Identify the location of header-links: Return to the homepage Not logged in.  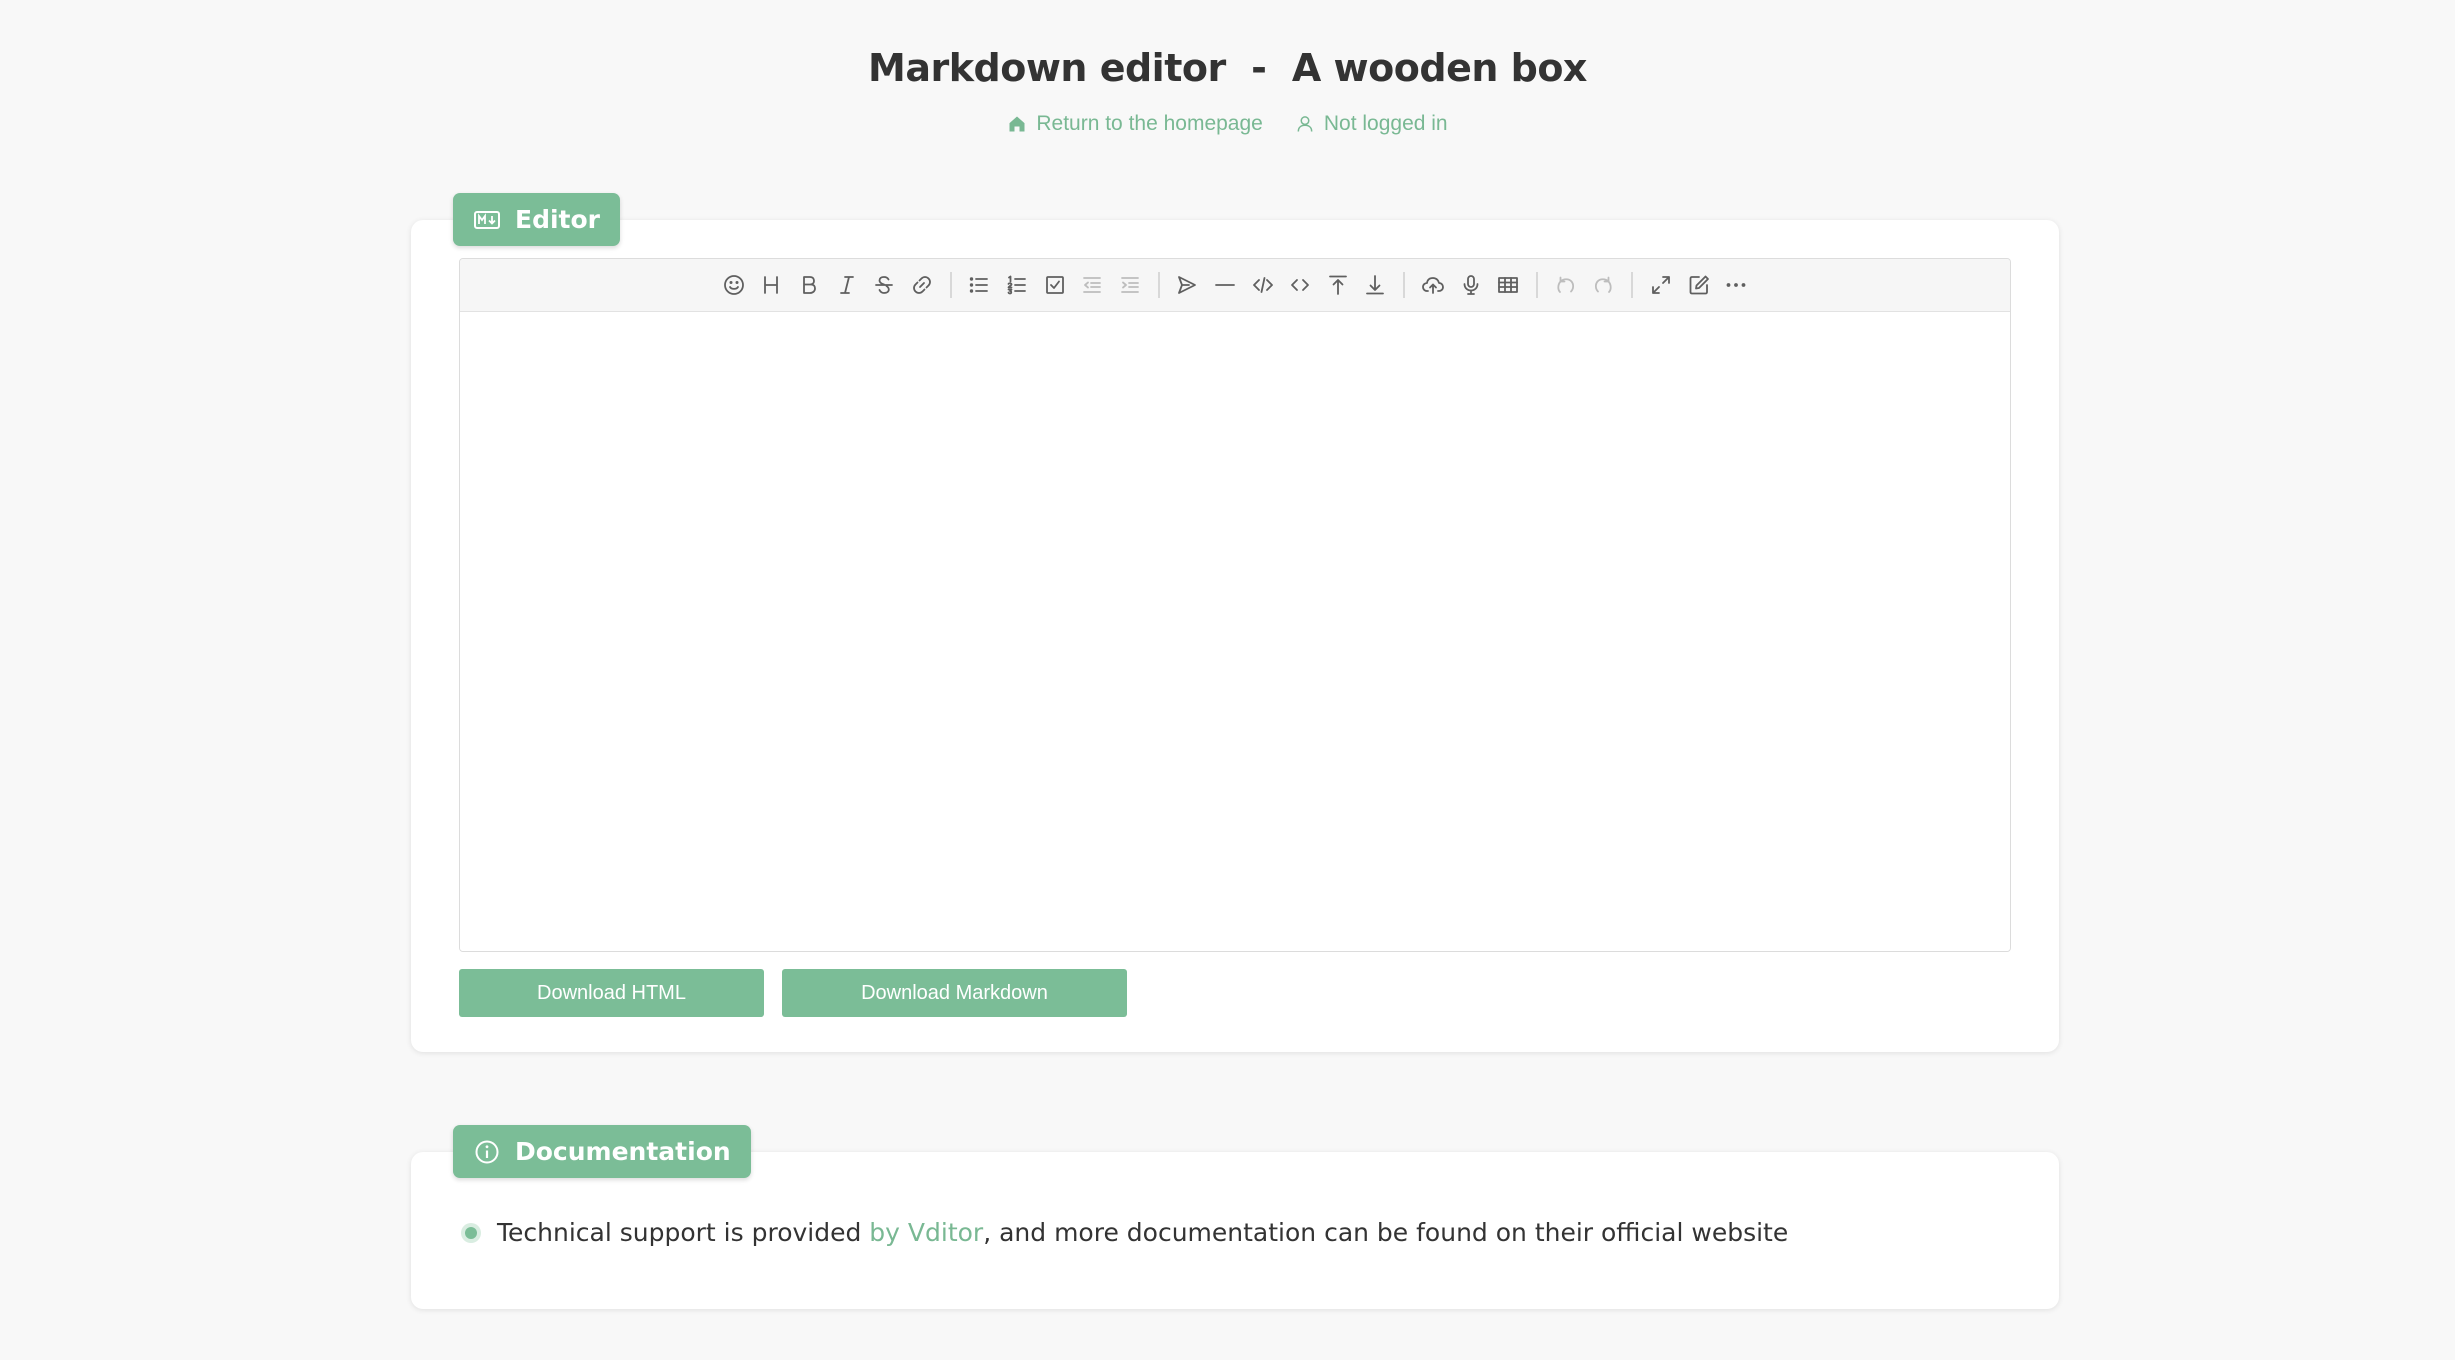
(1227, 124).